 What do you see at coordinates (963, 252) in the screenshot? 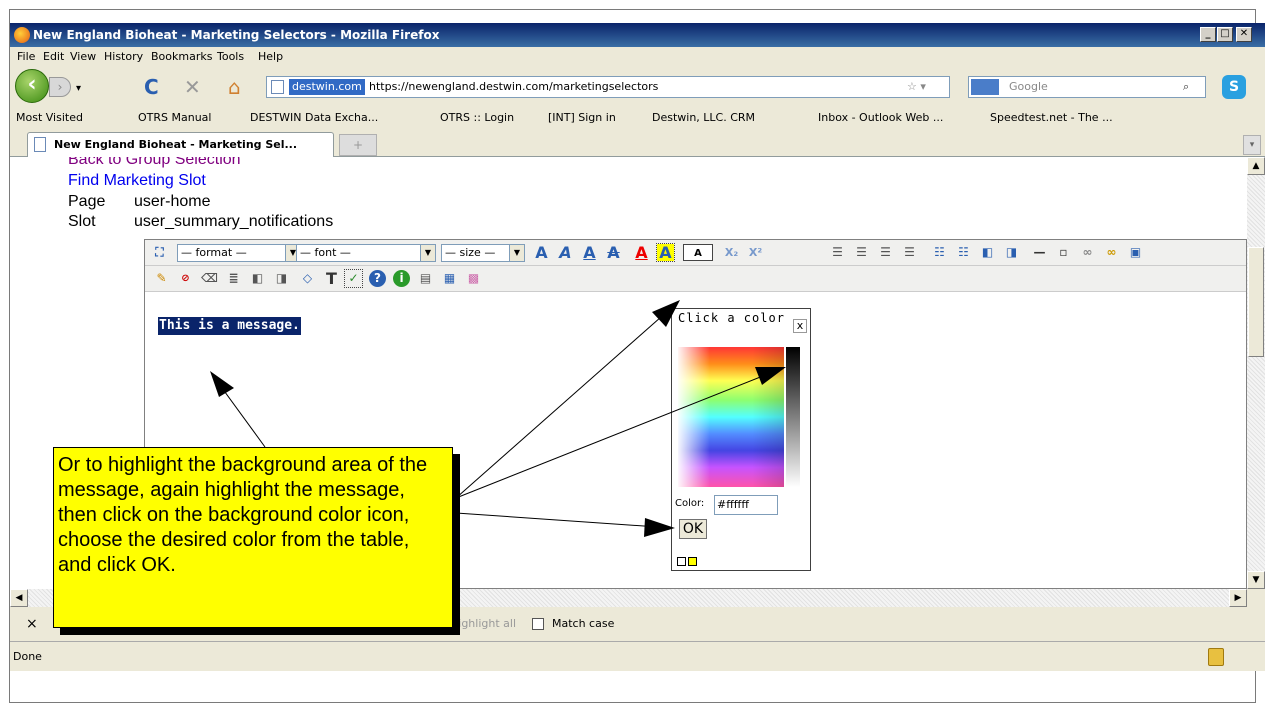
I see `unordered-list-icon: ☷` at bounding box center [963, 252].